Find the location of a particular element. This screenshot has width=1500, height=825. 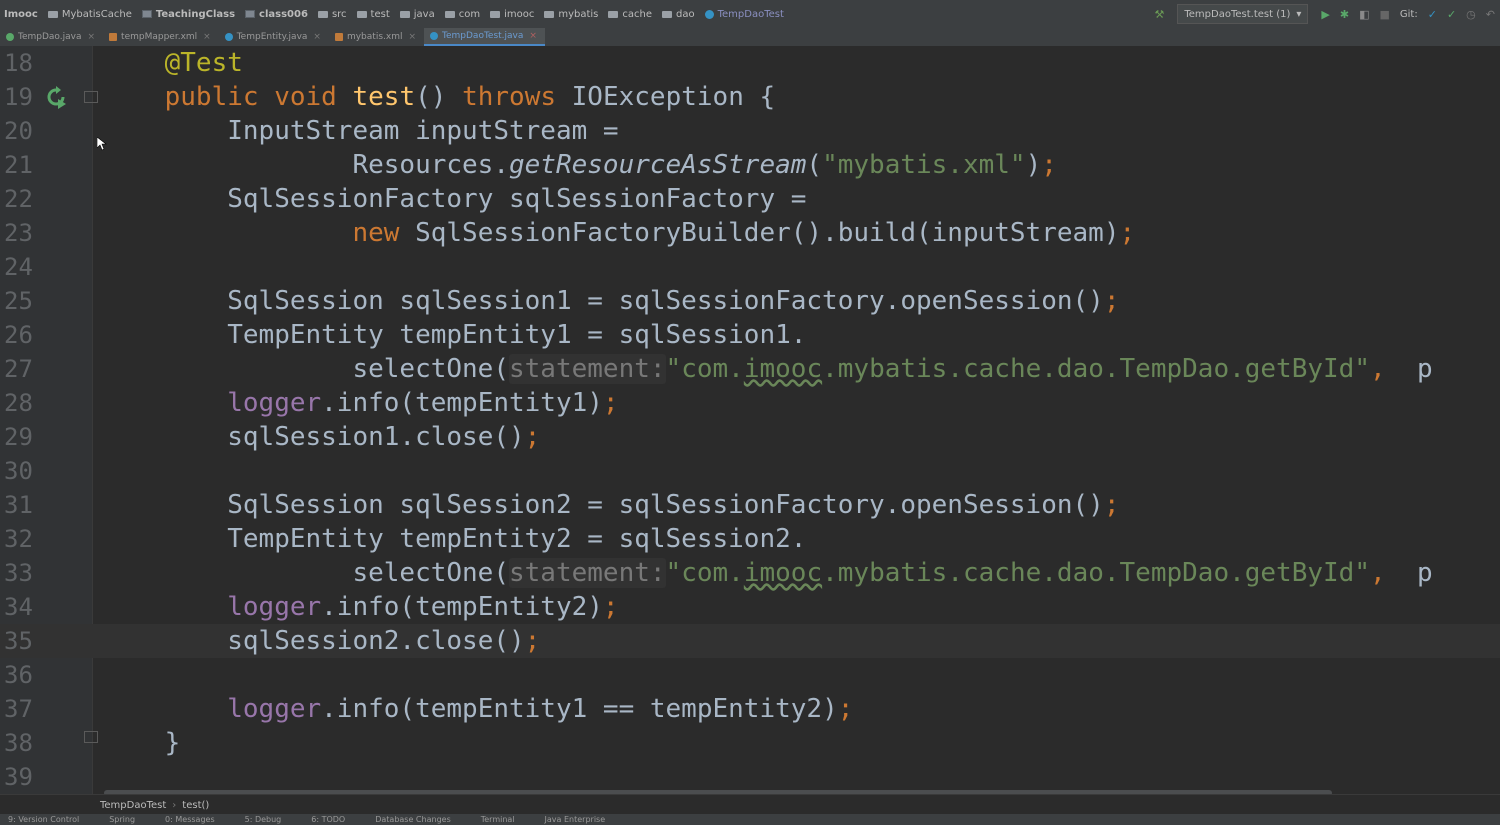

tab-mybatis-xml: mybatis.xml × is located at coordinates (376, 37).